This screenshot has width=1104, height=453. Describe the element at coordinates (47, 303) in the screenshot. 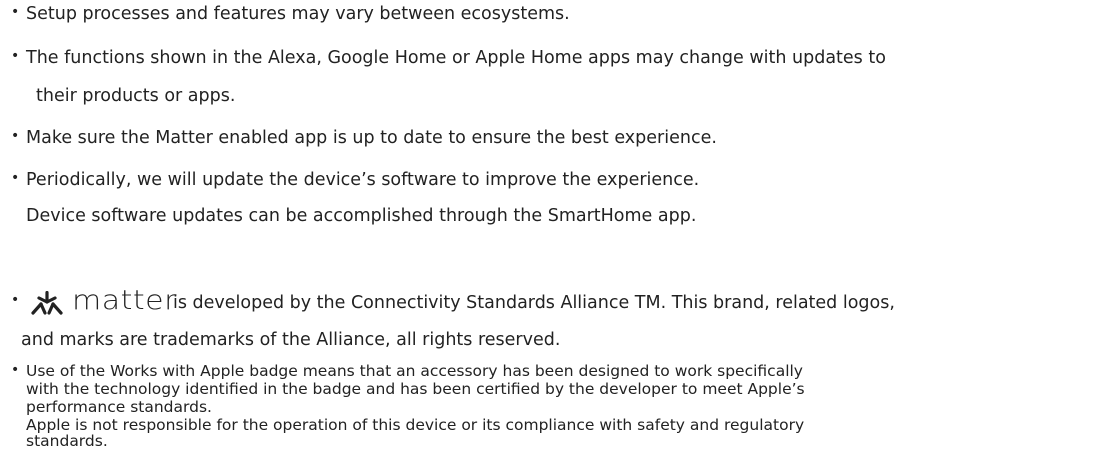

I see `matter-logo-icon` at that location.